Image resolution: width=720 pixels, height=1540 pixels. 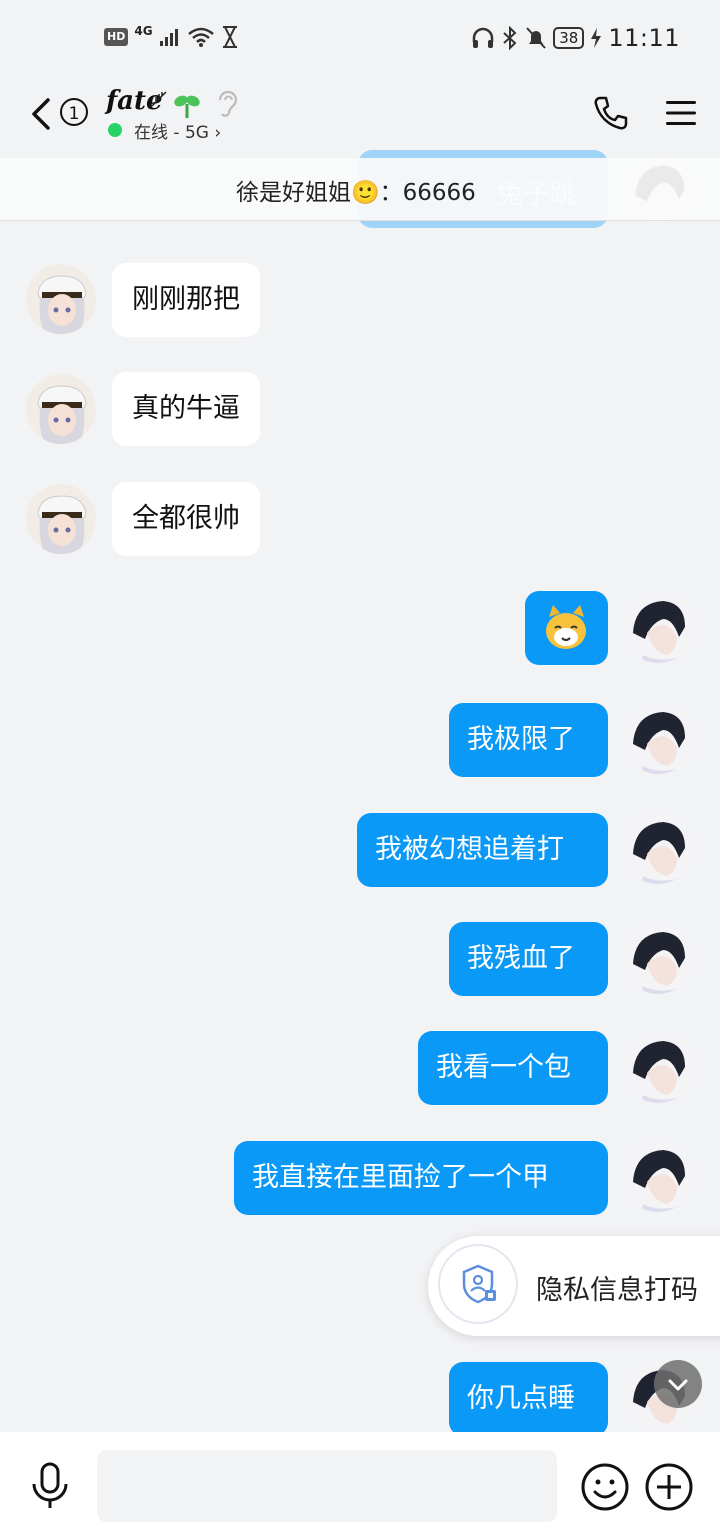 I want to click on outgoing-message-bubble: 我直接在里面捡了一个甲, so click(x=421, y=1178).